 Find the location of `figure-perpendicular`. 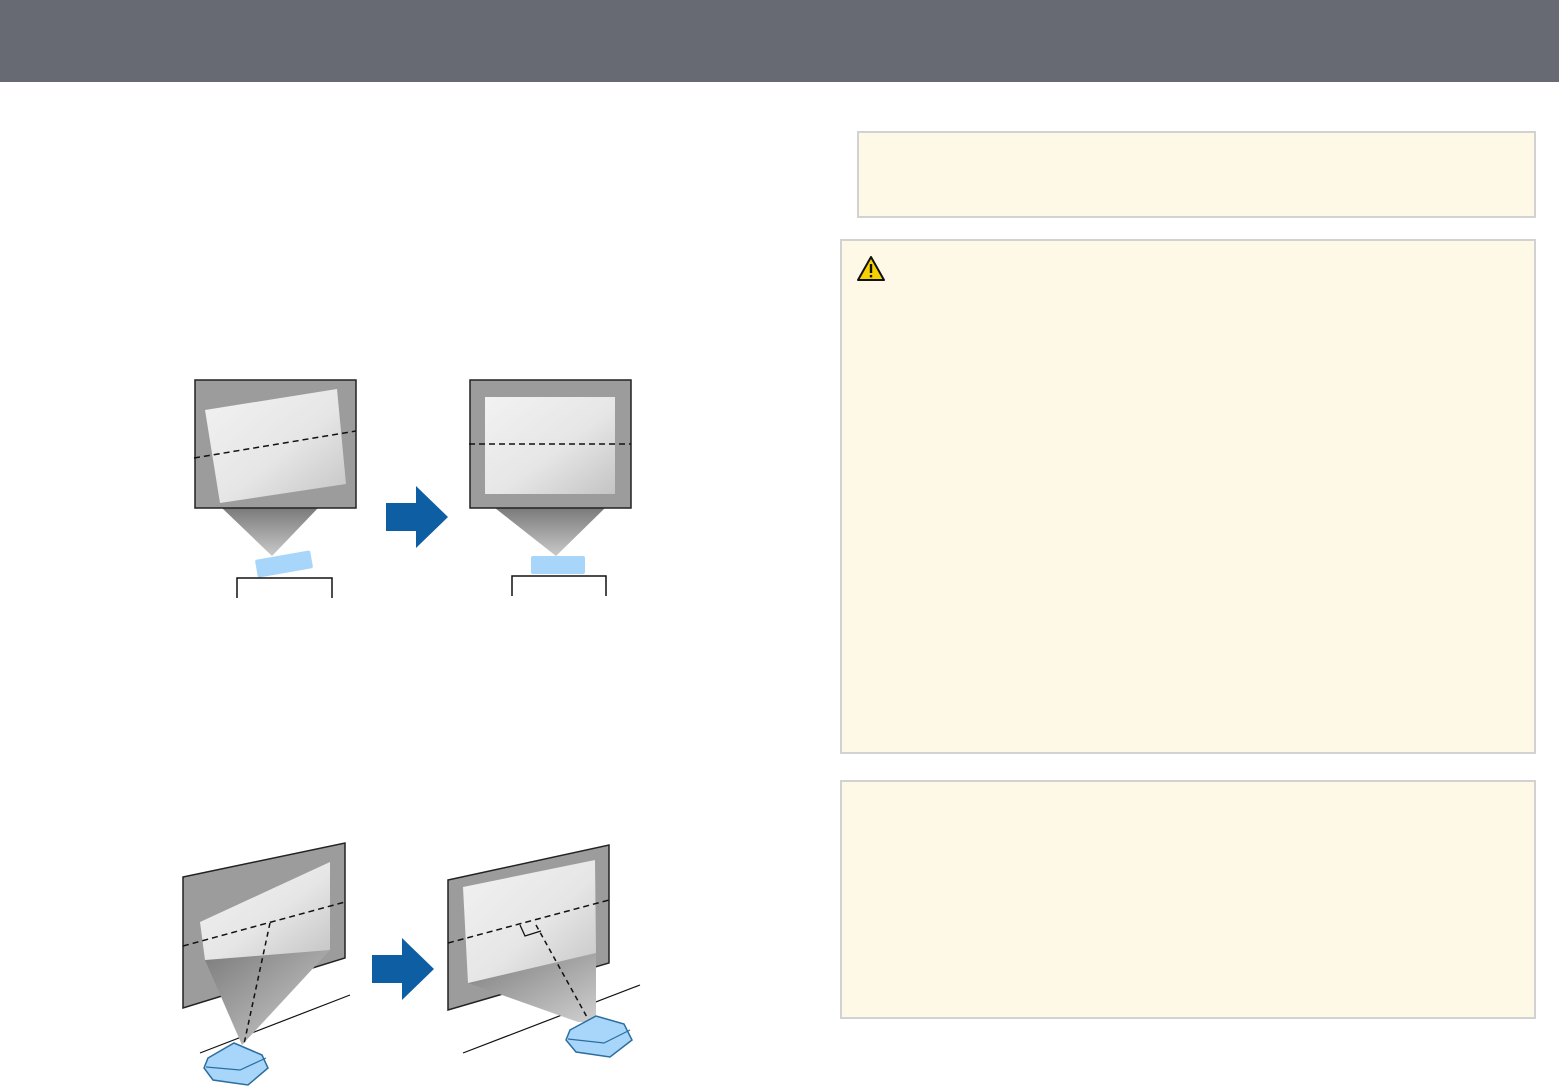

figure-perpendicular is located at coordinates (411, 964).